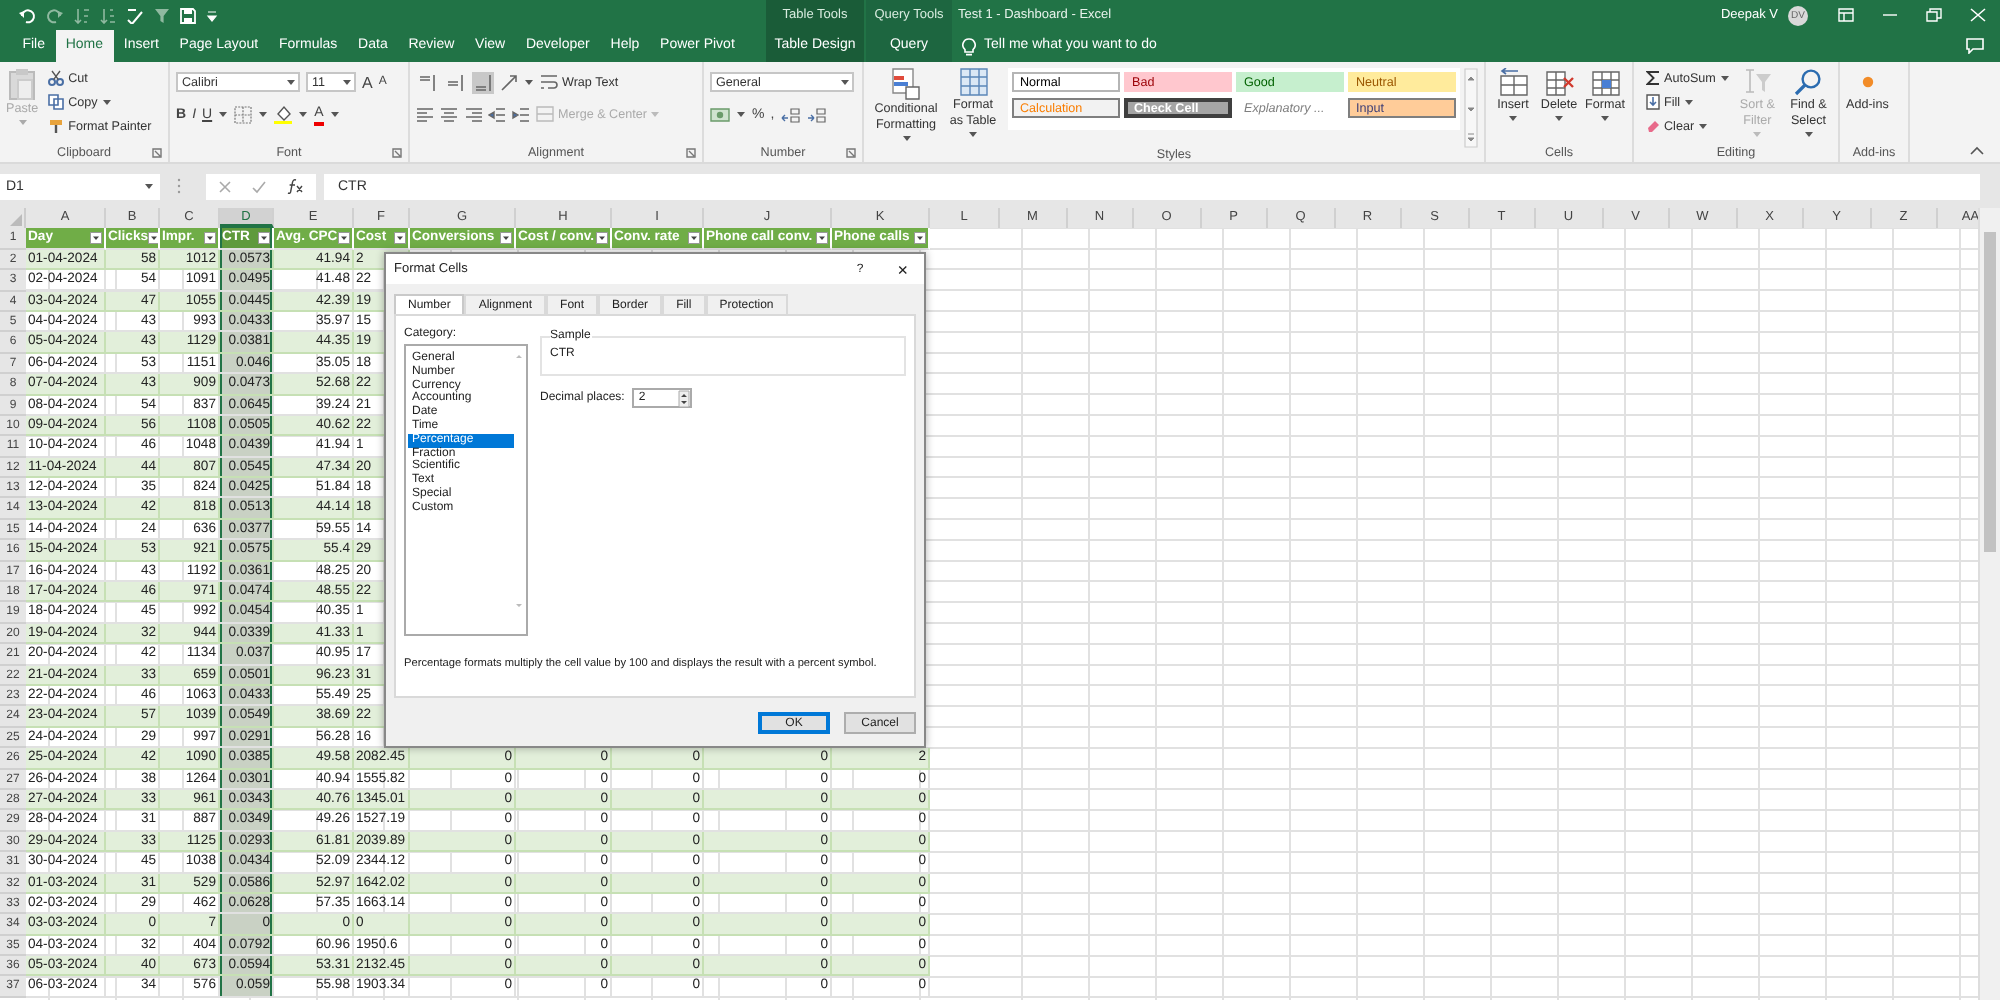 Image resolution: width=2000 pixels, height=1000 pixels. Describe the element at coordinates (367, 82) in the screenshot. I see `grow-font-button: A` at that location.